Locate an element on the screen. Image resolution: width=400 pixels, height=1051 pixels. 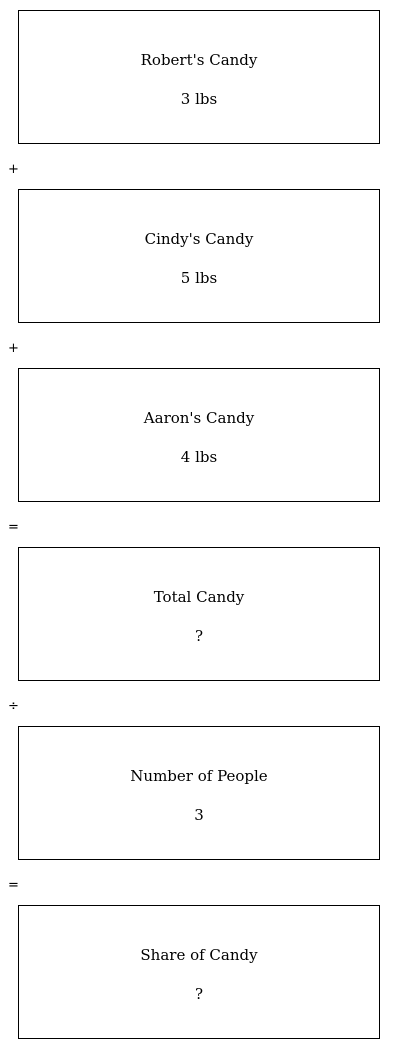
box-value: 3 is located at coordinates (199, 815).